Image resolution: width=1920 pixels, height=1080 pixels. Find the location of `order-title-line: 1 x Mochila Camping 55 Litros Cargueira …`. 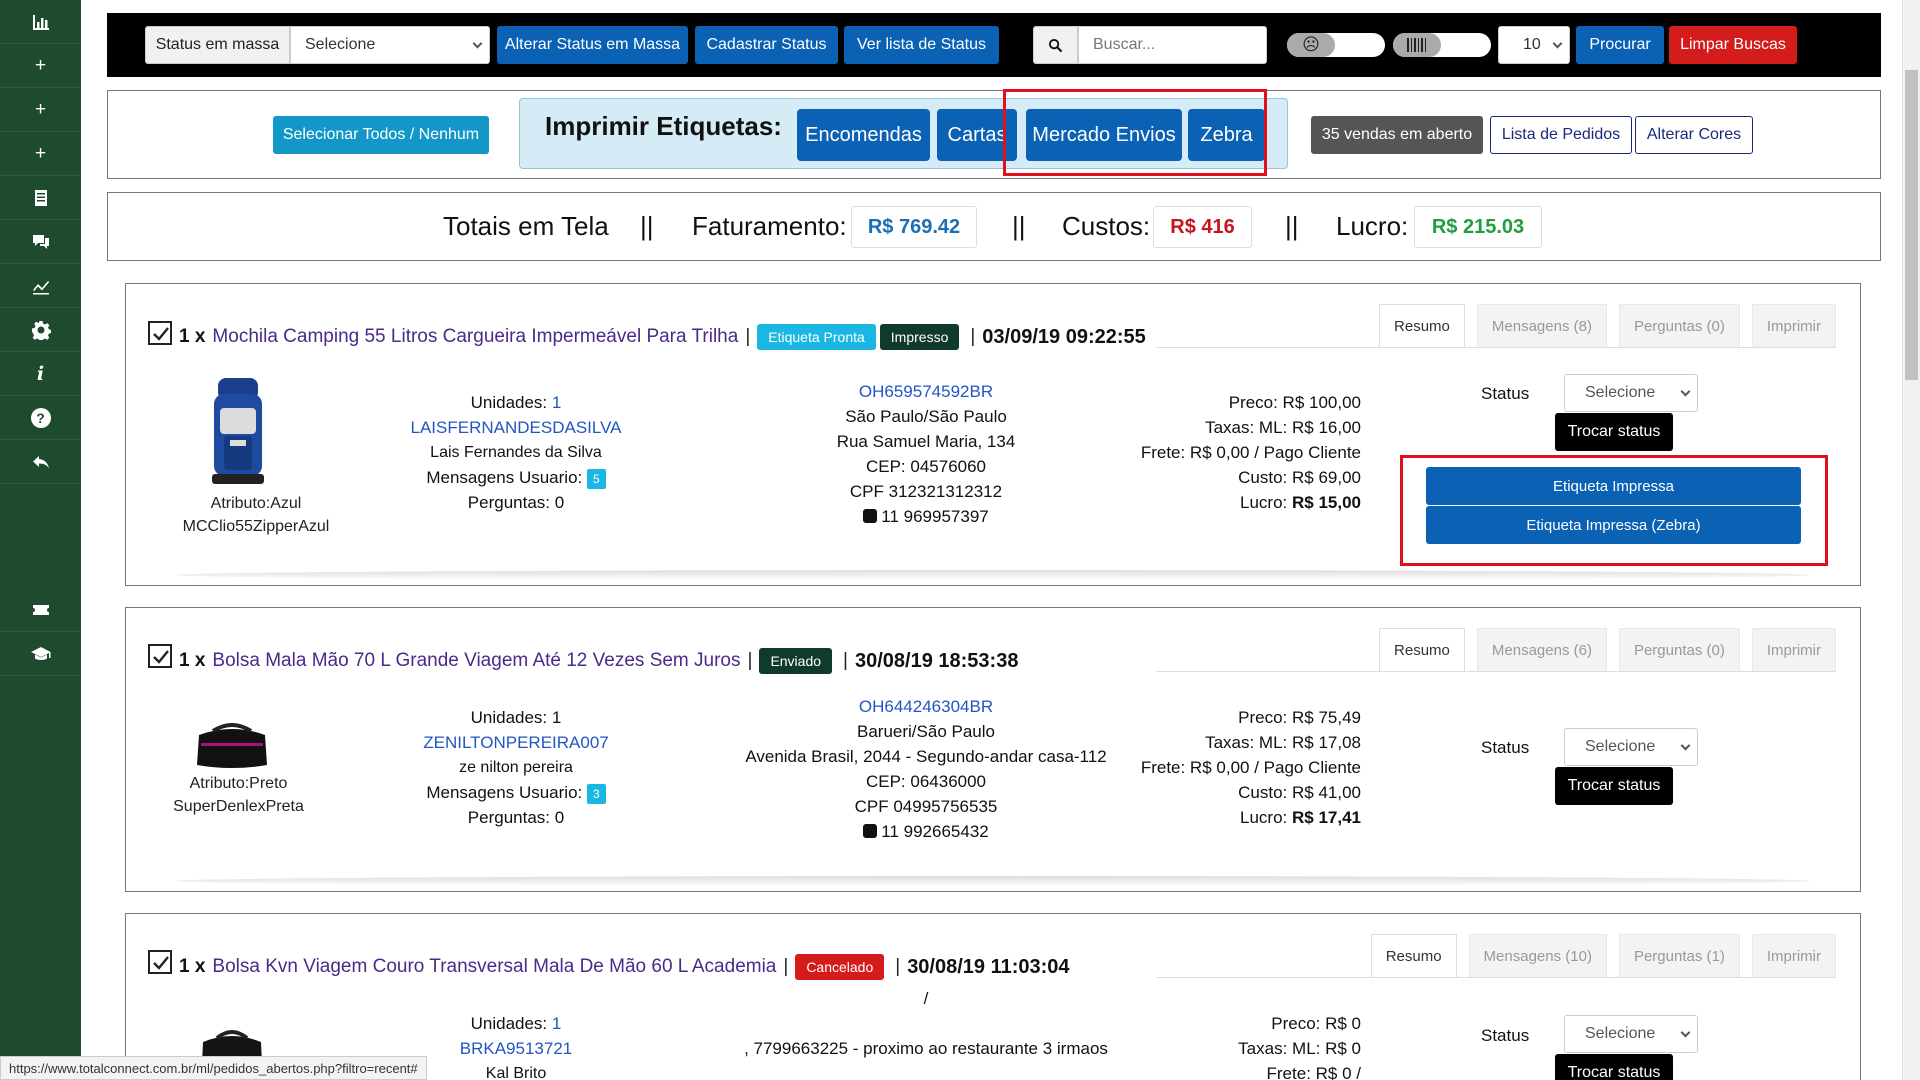

order-title-line: 1 x Mochila Camping 55 Litros Cargueira … is located at coordinates (662, 337).